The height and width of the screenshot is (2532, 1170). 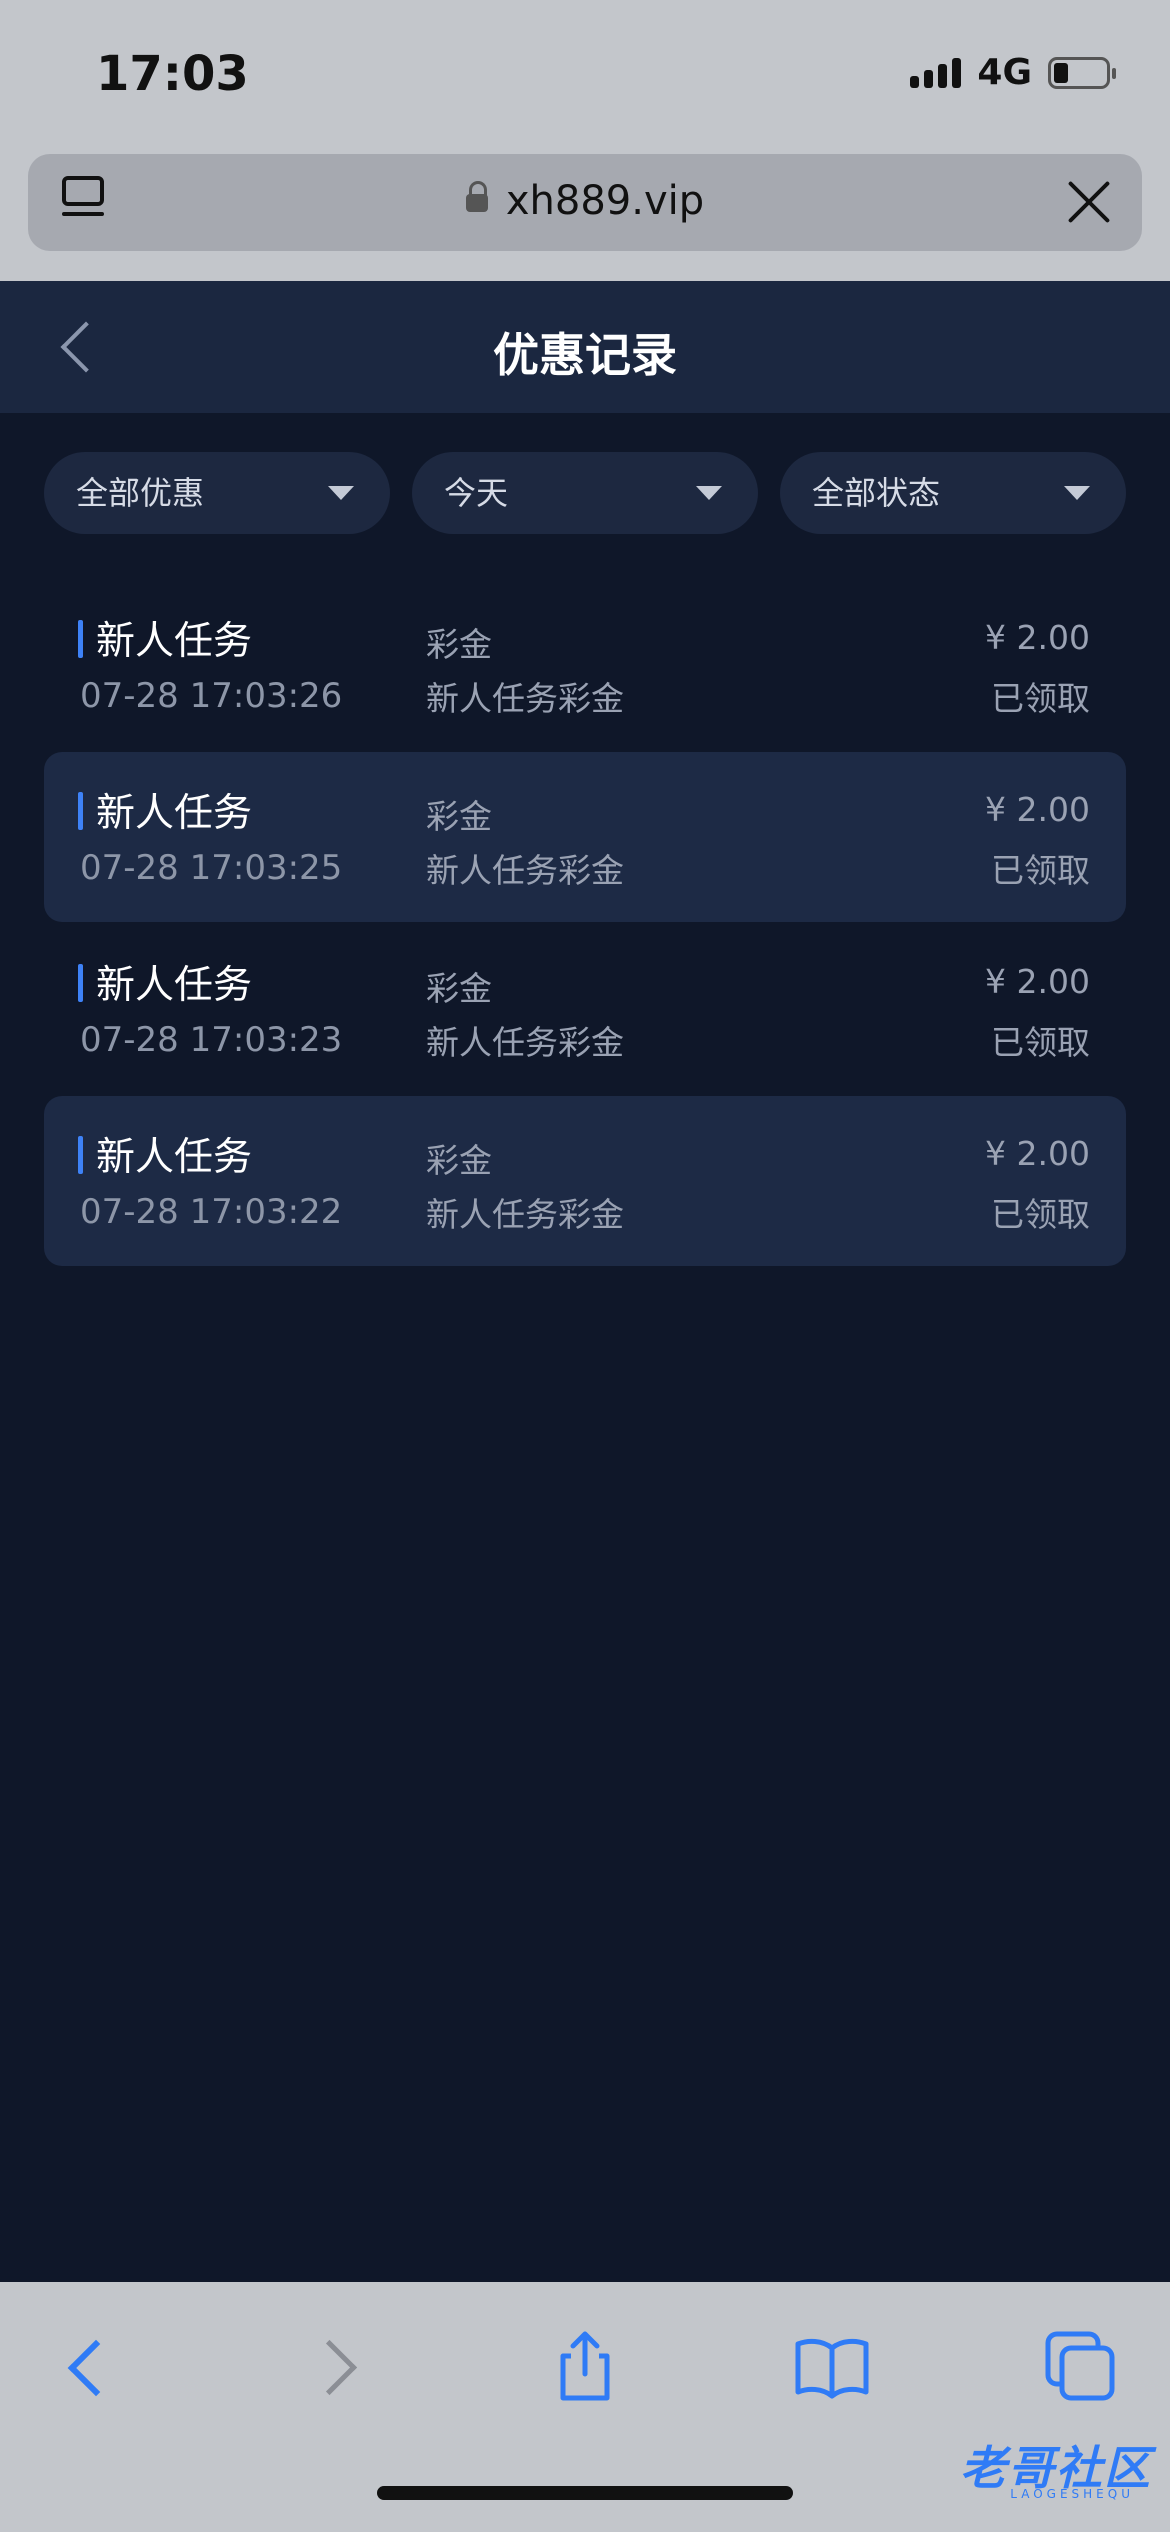 I want to click on tabs-icon, so click(x=1080, y=2366).